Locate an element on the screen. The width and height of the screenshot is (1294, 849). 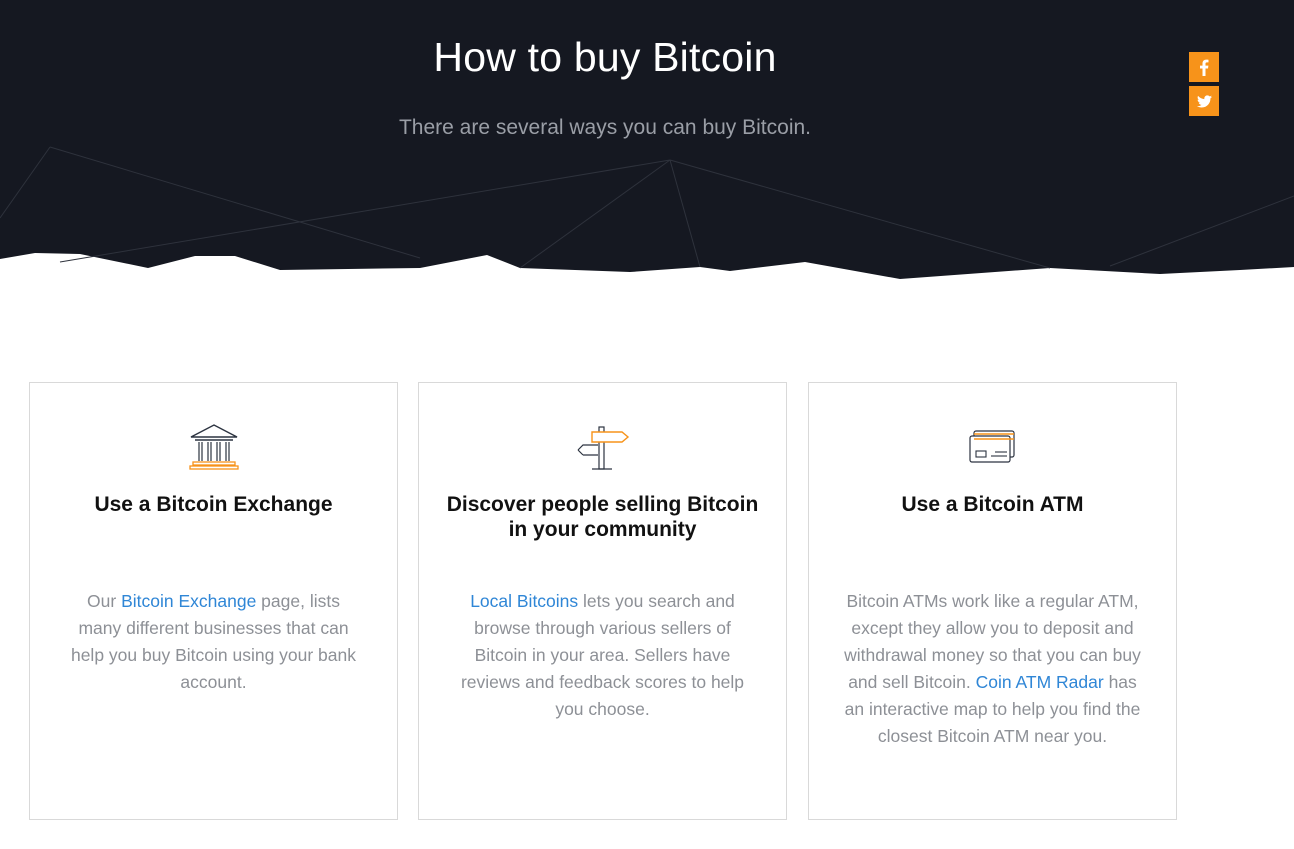
twitter-icon is located at coordinates (1204, 100).